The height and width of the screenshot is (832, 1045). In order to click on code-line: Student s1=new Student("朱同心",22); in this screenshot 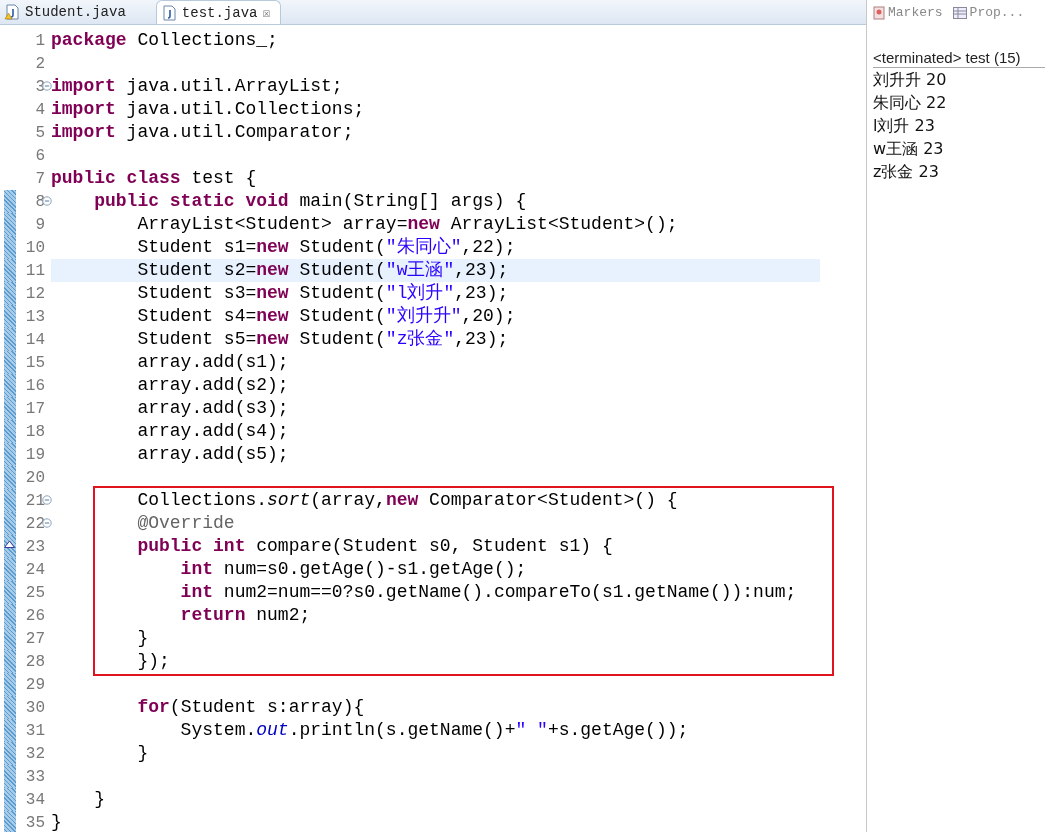, I will do `click(326, 247)`.